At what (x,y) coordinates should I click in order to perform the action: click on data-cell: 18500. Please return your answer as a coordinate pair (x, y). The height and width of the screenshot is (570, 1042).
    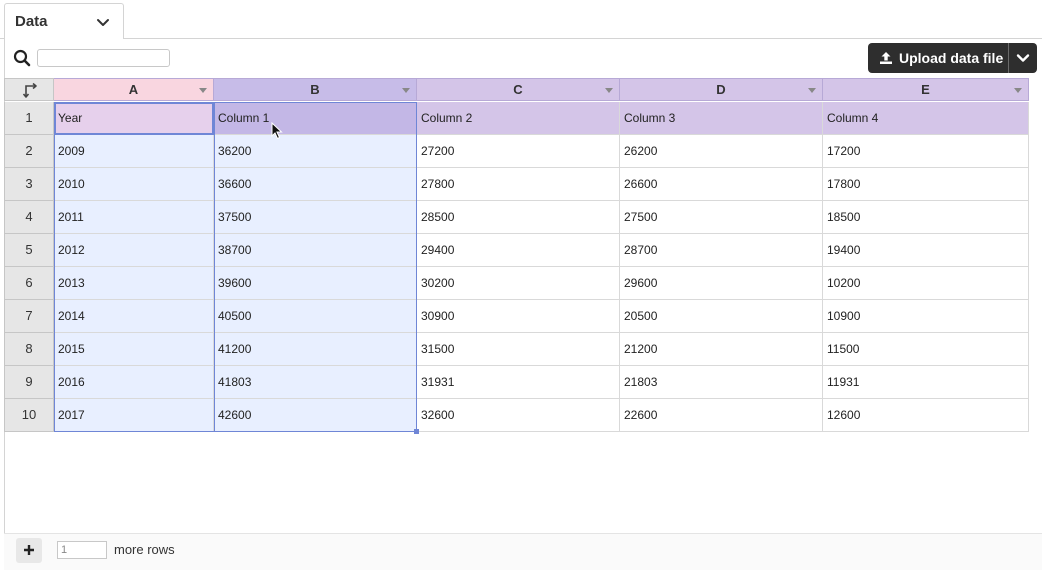
    Looking at the image, I should click on (926, 217).